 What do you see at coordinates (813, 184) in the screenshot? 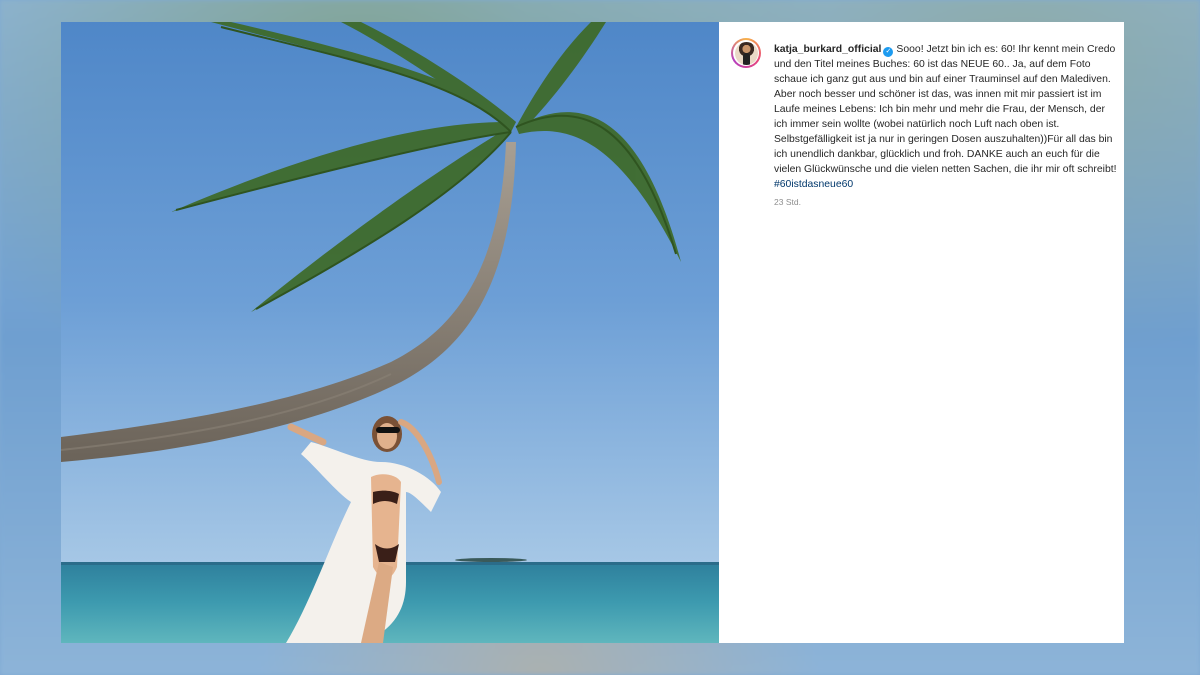
I see `hashtag-link: #60istdasneue60` at bounding box center [813, 184].